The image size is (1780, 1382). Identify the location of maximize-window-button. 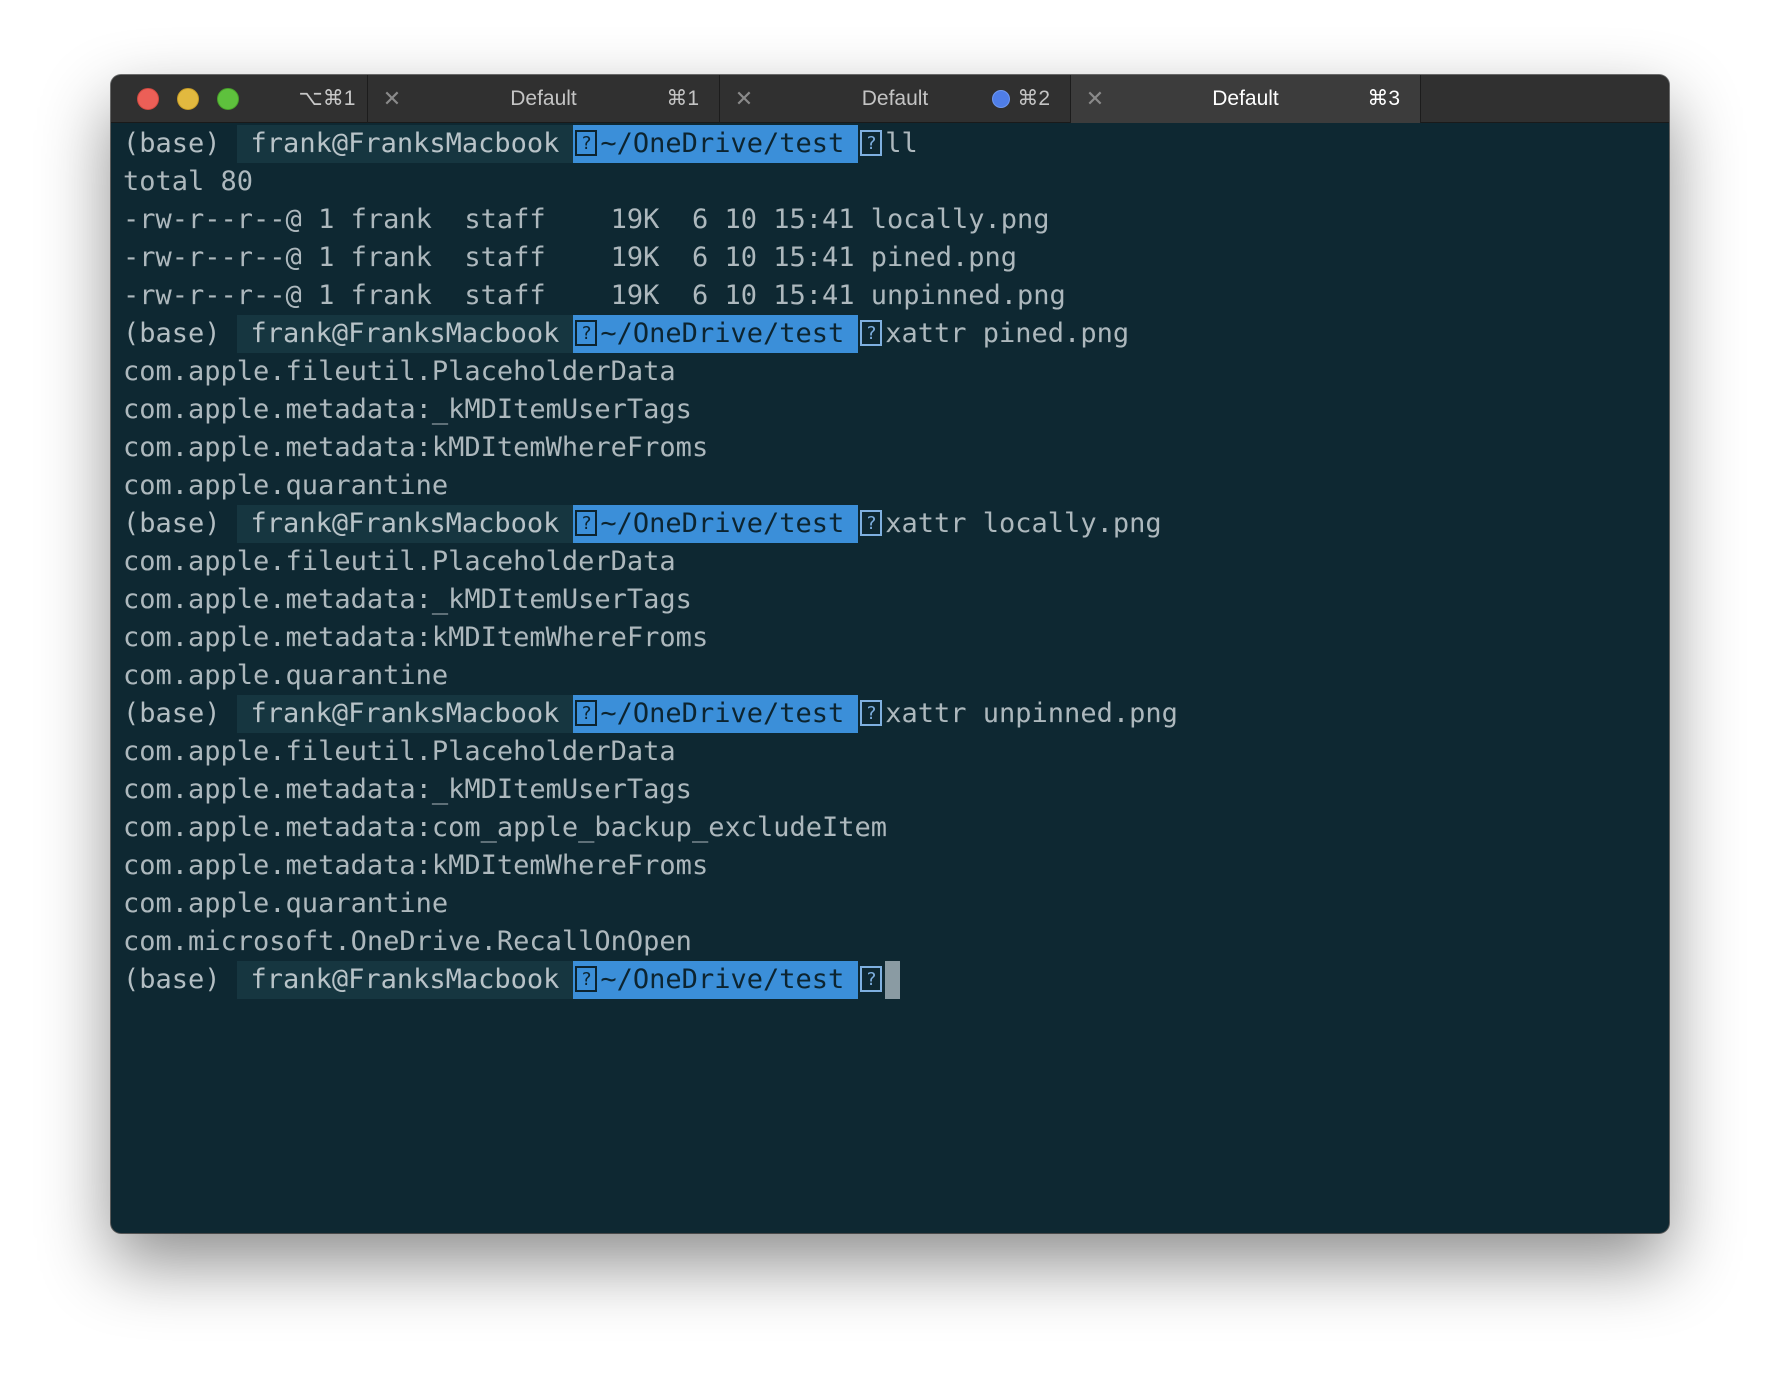
(228, 99).